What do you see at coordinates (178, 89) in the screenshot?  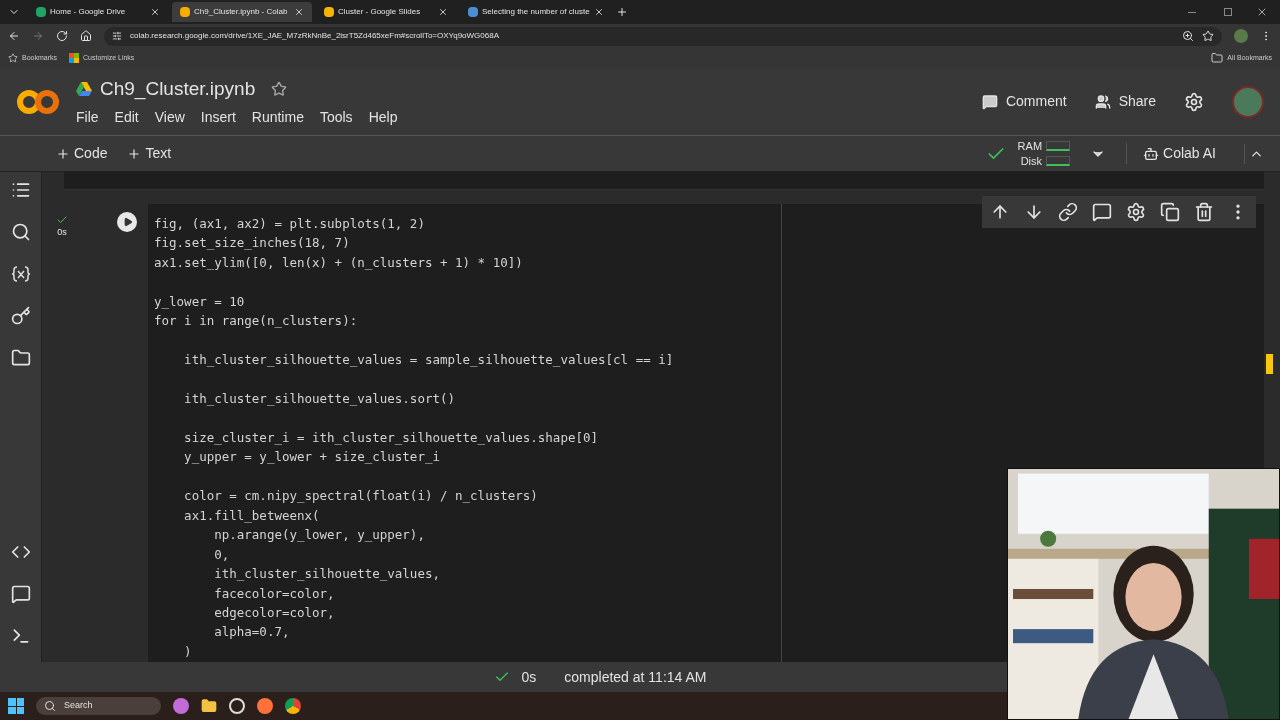 I see `notebook-title: Ch9_Cluster.ipynb` at bounding box center [178, 89].